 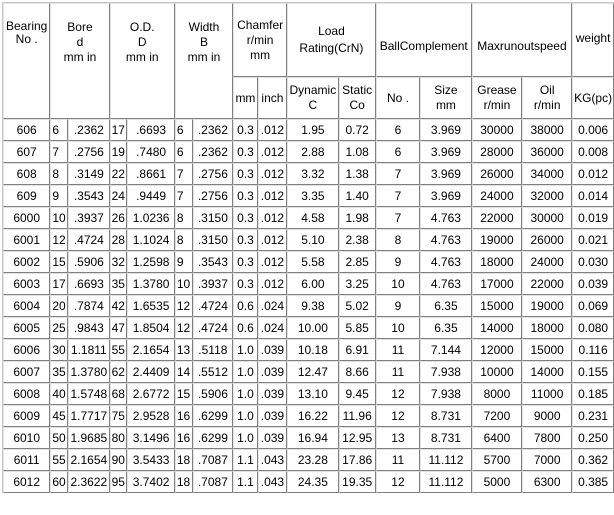 What do you see at coordinates (151, 328) in the screenshot?
I see `cell-od-in: 1.8504` at bounding box center [151, 328].